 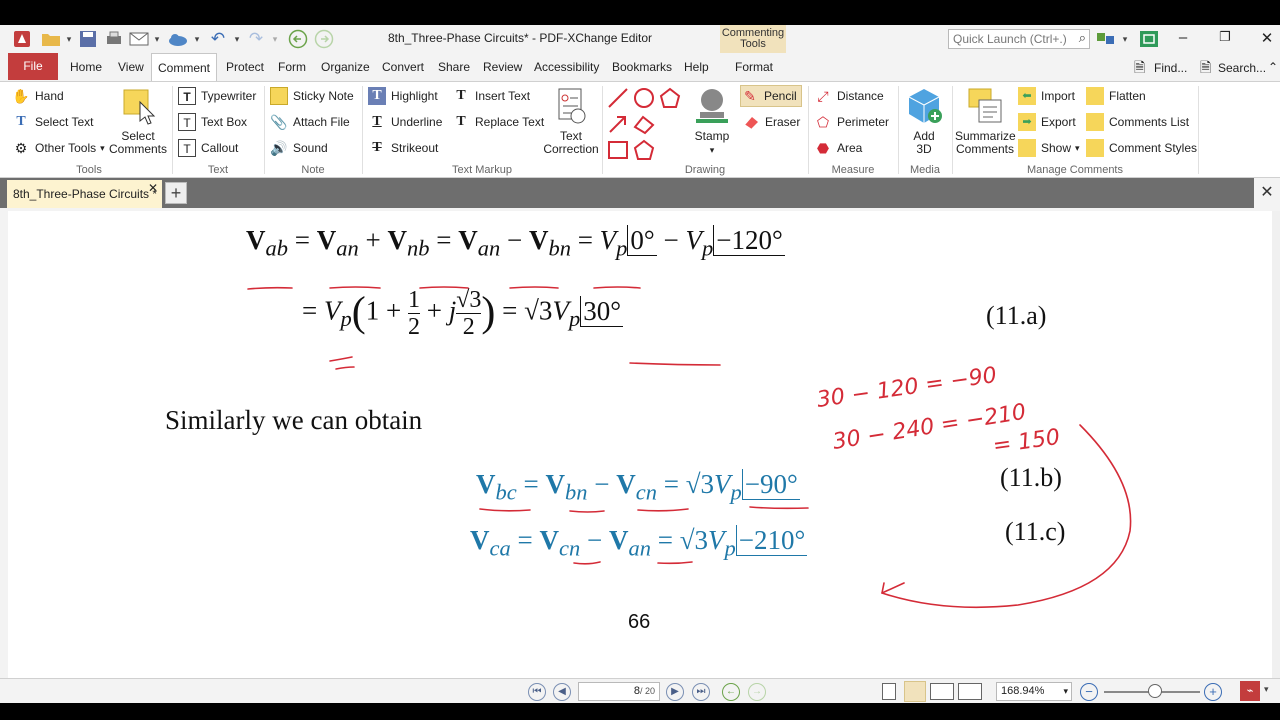 I want to click on flatten-button: Flatten, so click(x=1116, y=96).